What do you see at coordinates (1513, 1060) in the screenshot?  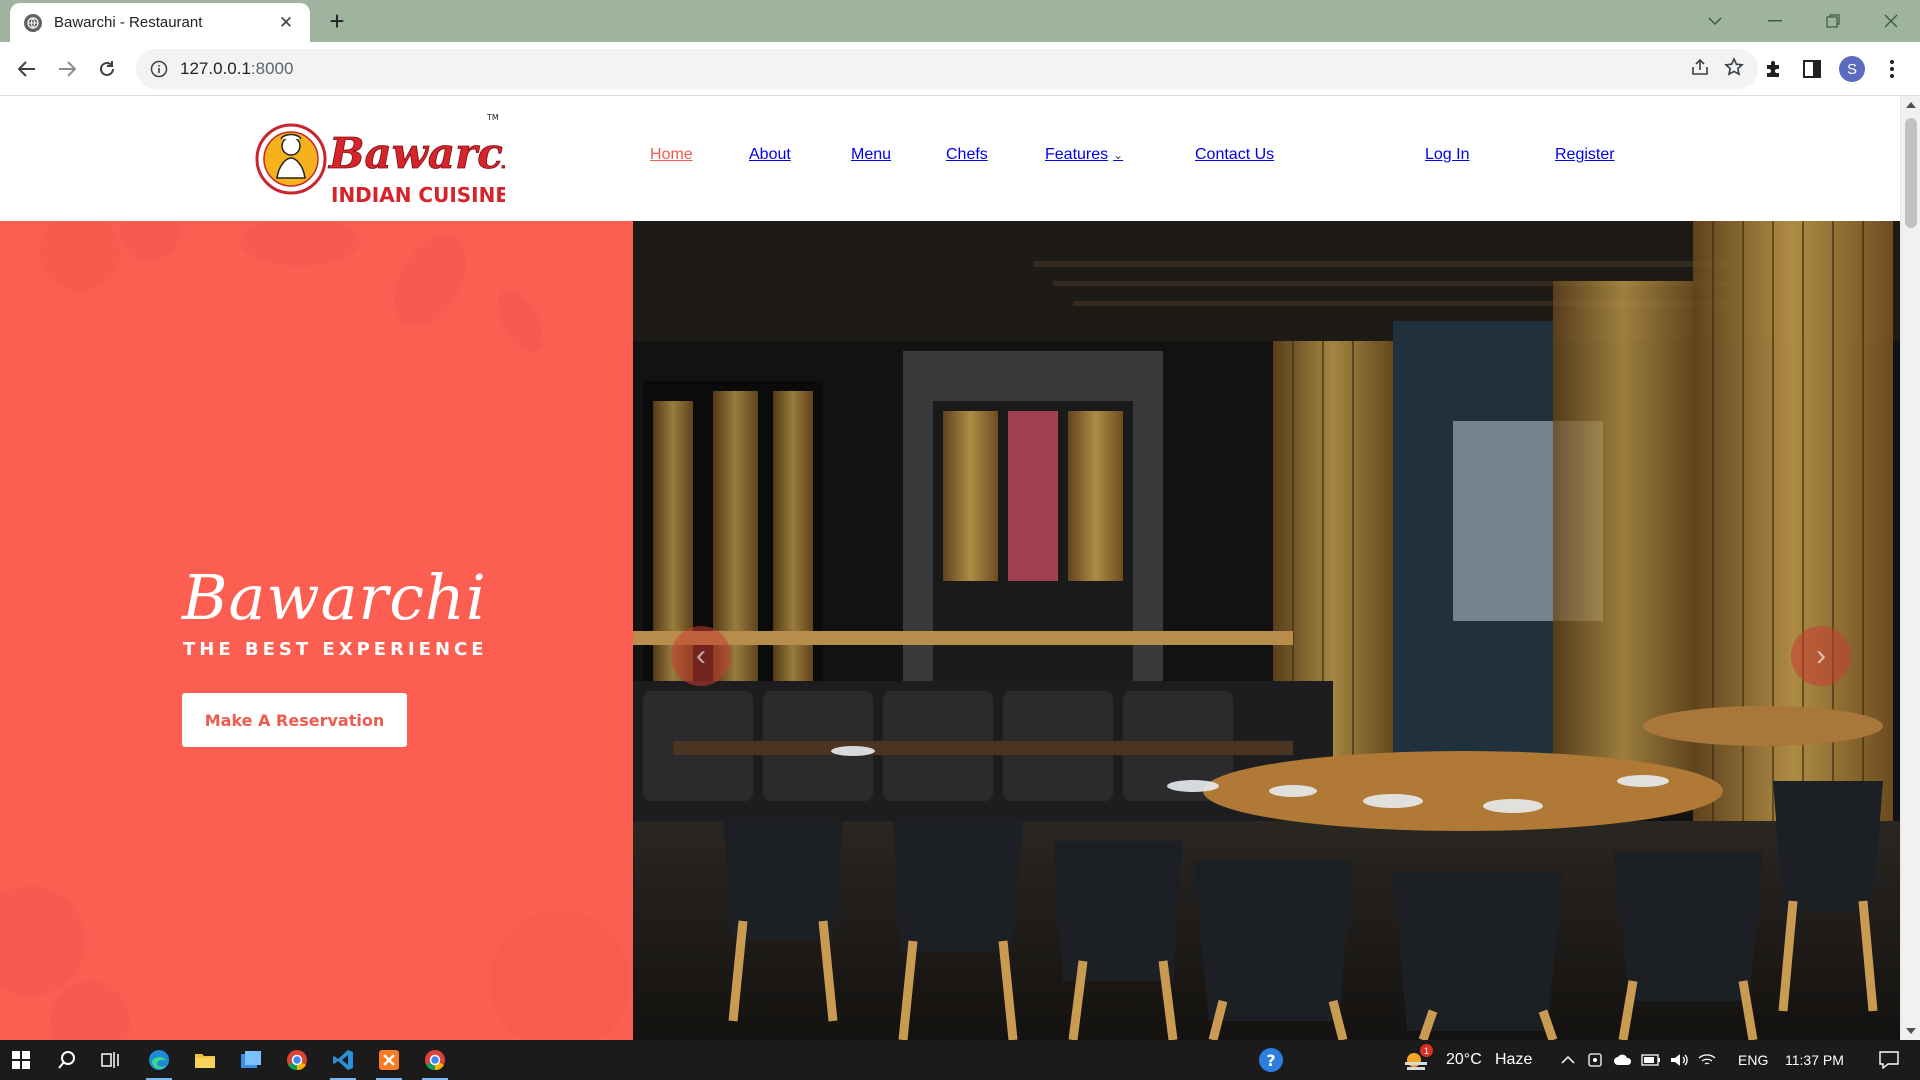 I see `weather-text: Haze` at bounding box center [1513, 1060].